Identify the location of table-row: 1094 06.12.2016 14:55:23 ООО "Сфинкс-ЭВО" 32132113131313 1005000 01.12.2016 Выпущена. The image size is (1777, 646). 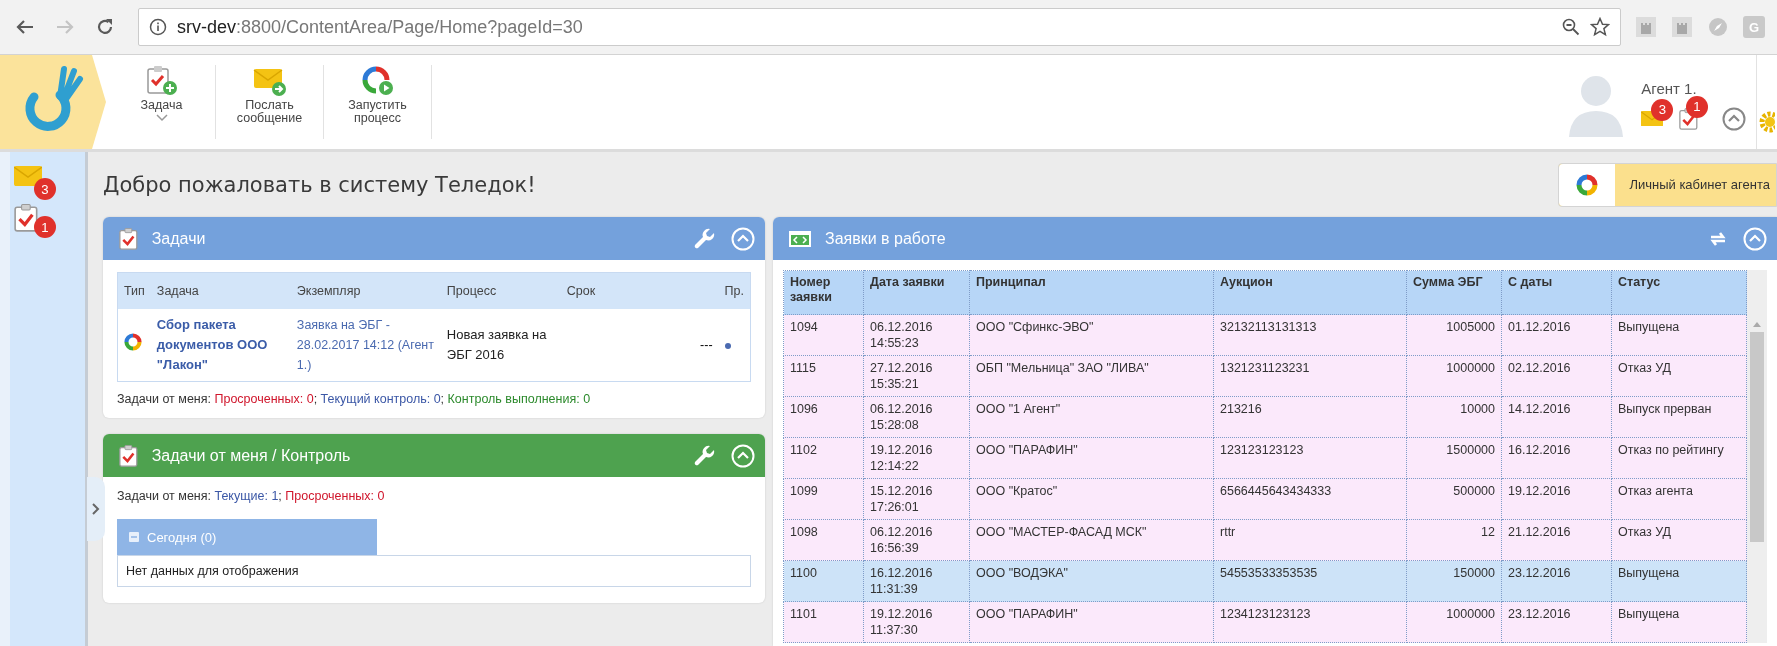
(1265, 335).